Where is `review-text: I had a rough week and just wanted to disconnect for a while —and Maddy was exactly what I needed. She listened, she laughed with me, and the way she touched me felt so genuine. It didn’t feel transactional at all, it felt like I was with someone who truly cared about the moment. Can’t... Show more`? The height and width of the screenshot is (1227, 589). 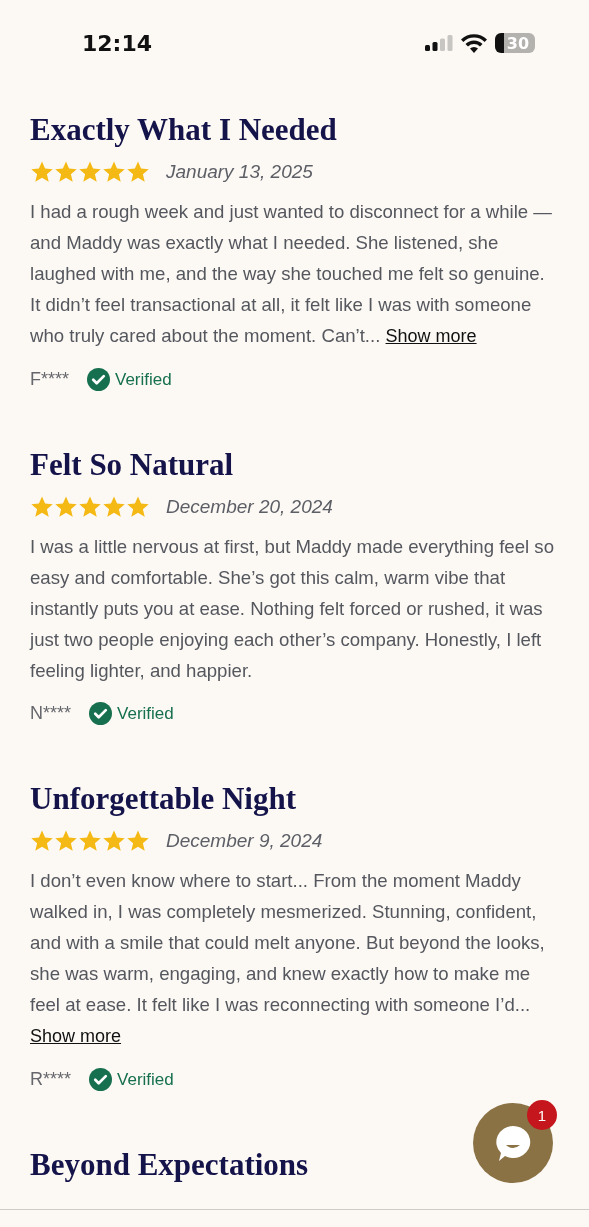 review-text: I had a rough week and just wanted to disconnect for a while —and Maddy was exactly what I needed. She listened, she laughed with me, and the way she touched me felt so genuine. It didn’t feel transactional at all, it felt like I was with someone who truly cared about the moment. Can’t... Show more is located at coordinates (291, 274).